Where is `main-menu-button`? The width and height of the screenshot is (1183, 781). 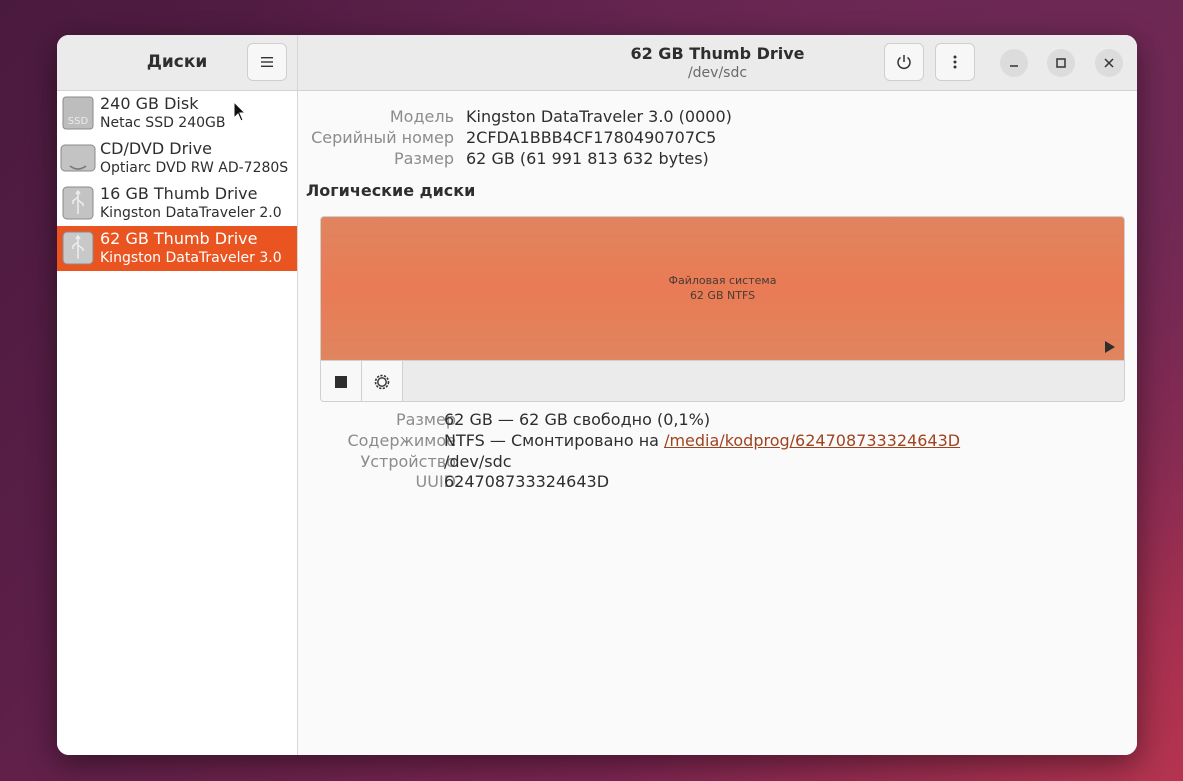
main-menu-button is located at coordinates (267, 62).